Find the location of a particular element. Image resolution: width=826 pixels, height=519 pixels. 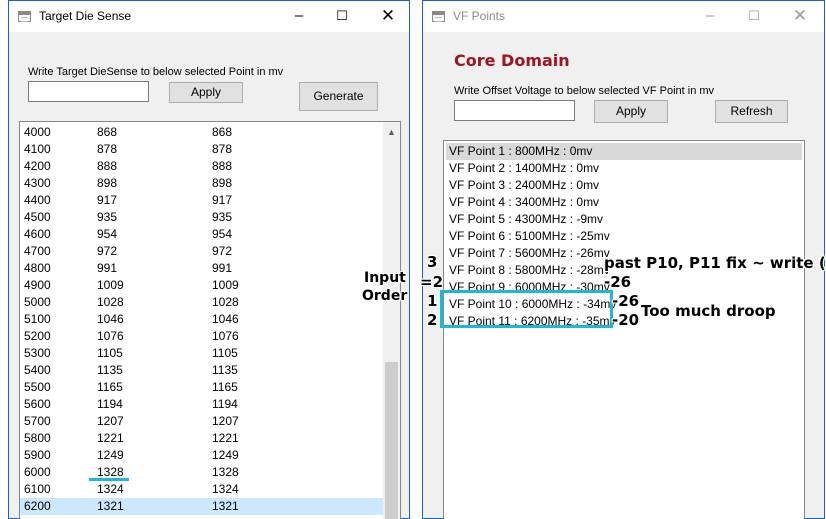

vf-point-item: VF Point 4 : 3400MHz : 0mv is located at coordinates (624, 202).